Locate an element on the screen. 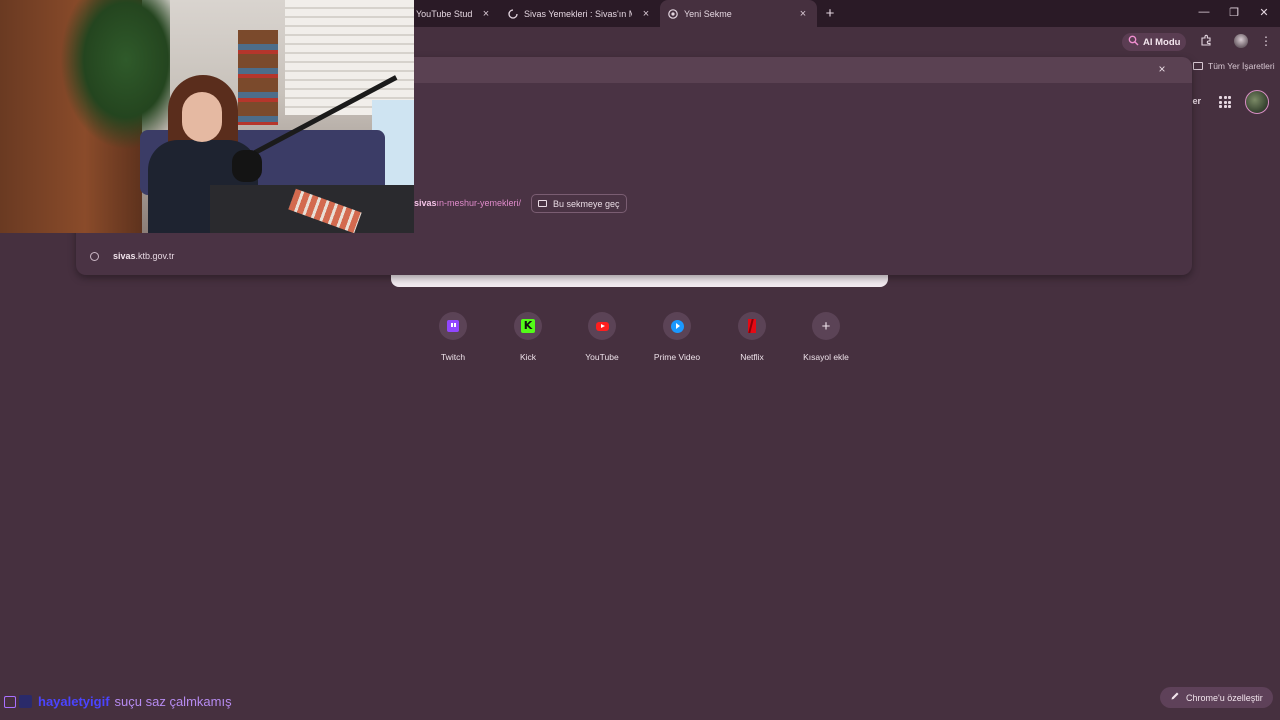 Image resolution: width=1280 pixels, height=720 pixels. switch-to-tab-button: Bu sekmeye geç is located at coordinates (579, 203).